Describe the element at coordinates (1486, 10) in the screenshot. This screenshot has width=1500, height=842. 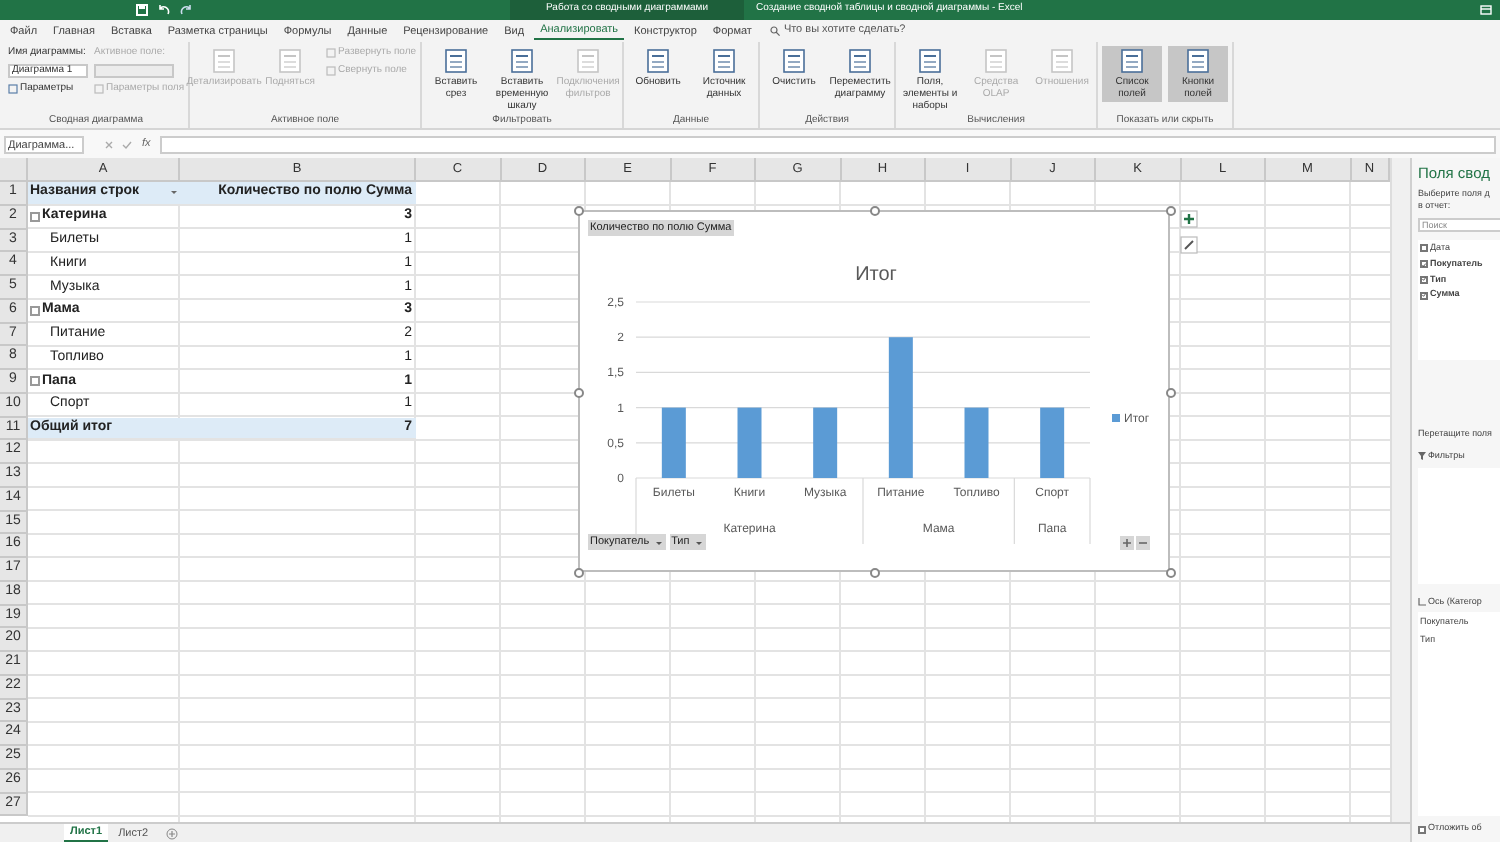
I see `ribbon-display-icon` at that location.